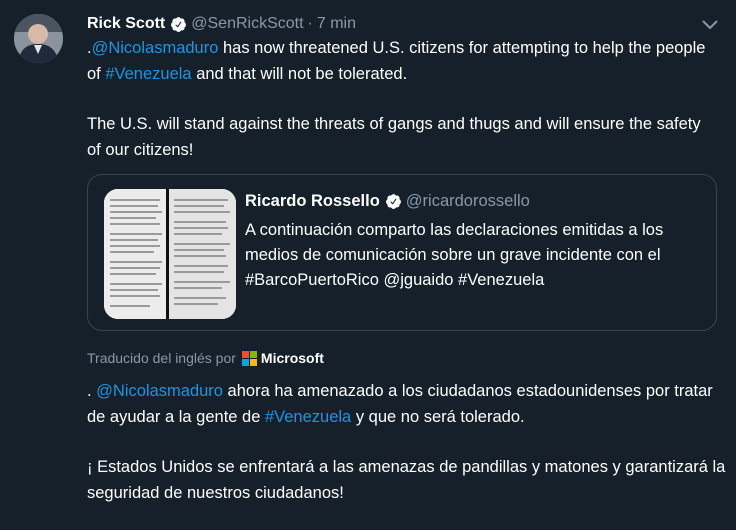  I want to click on chevron-down-icon, so click(710, 24).